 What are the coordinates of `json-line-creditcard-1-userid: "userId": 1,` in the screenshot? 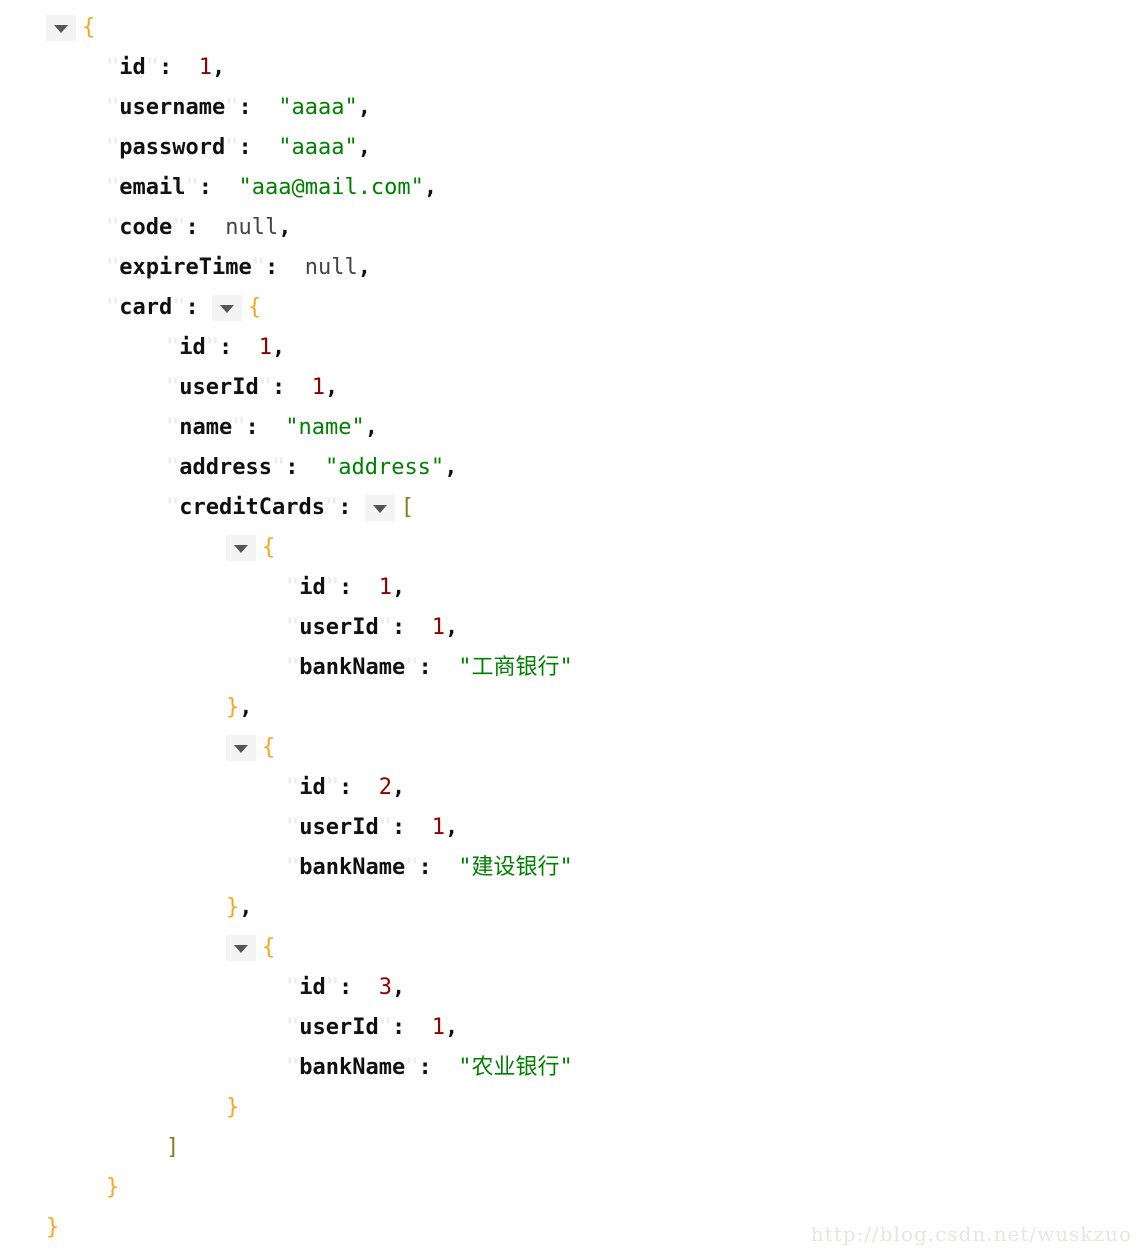 It's located at (570, 828).